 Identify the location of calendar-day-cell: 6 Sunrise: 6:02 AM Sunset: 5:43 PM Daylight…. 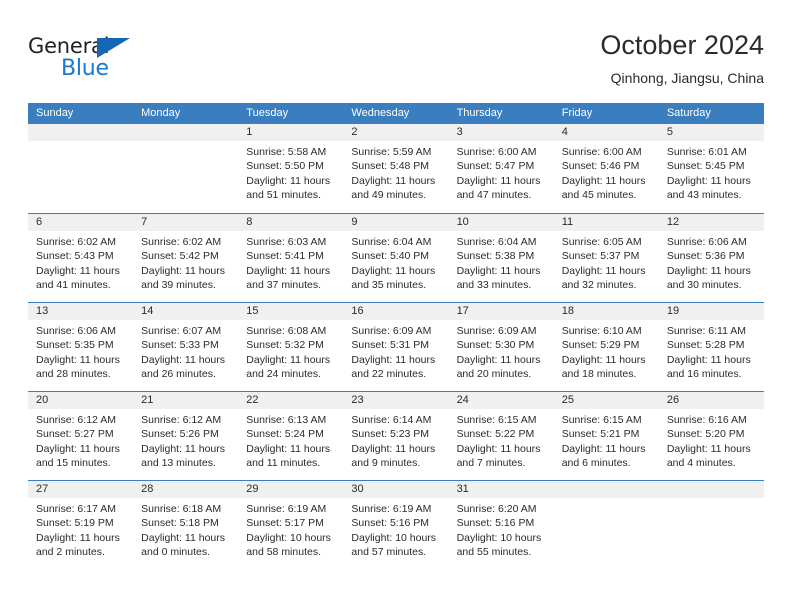
(81, 258).